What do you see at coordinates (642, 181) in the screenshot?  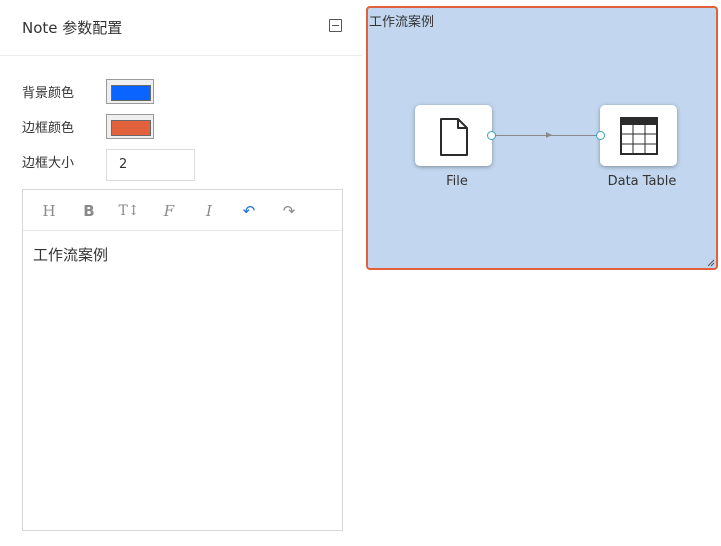 I see `data-table-node-label: Data Table` at bounding box center [642, 181].